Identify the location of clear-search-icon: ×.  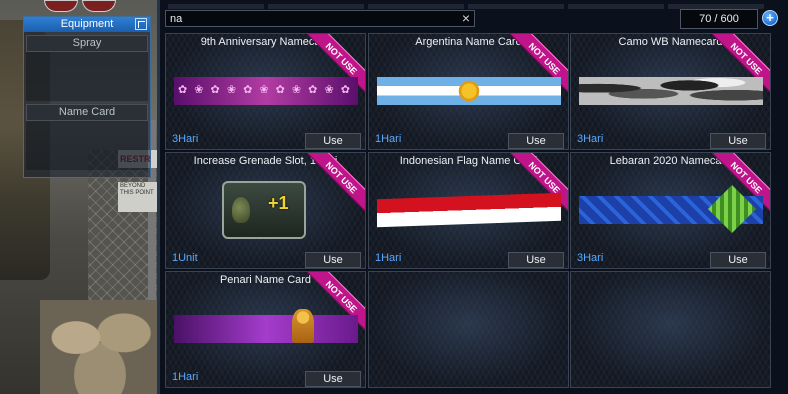
(466, 18).